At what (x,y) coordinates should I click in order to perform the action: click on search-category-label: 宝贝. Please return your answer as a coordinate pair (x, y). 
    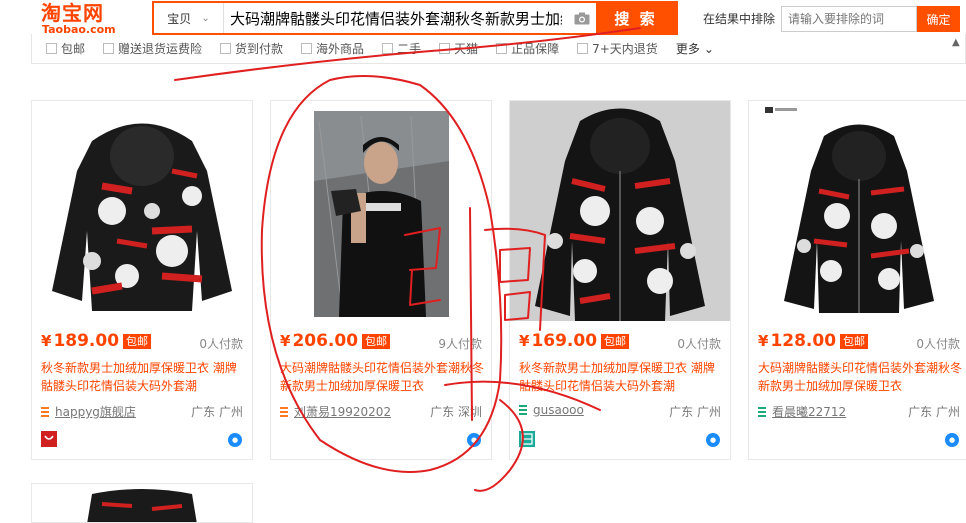
    Looking at the image, I should click on (179, 18).